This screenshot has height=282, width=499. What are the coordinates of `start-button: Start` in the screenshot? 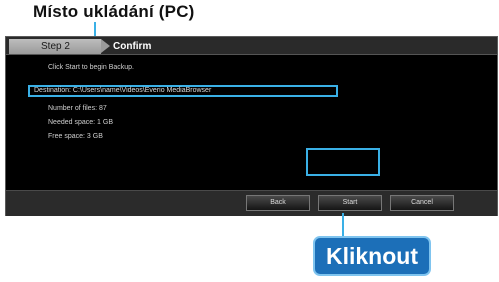 It's located at (350, 203).